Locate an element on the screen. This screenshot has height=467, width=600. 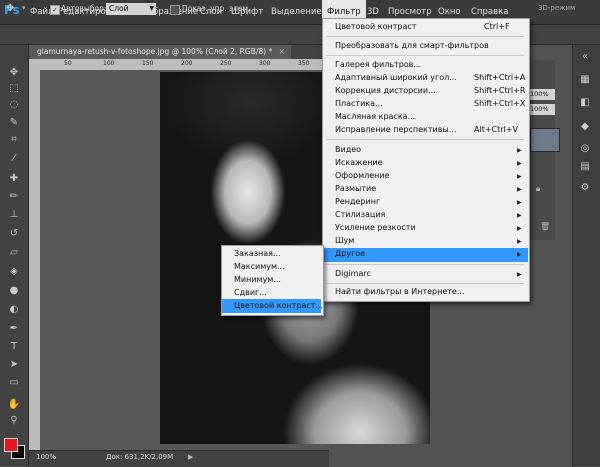
blur-icon: ● is located at coordinates (14, 291).